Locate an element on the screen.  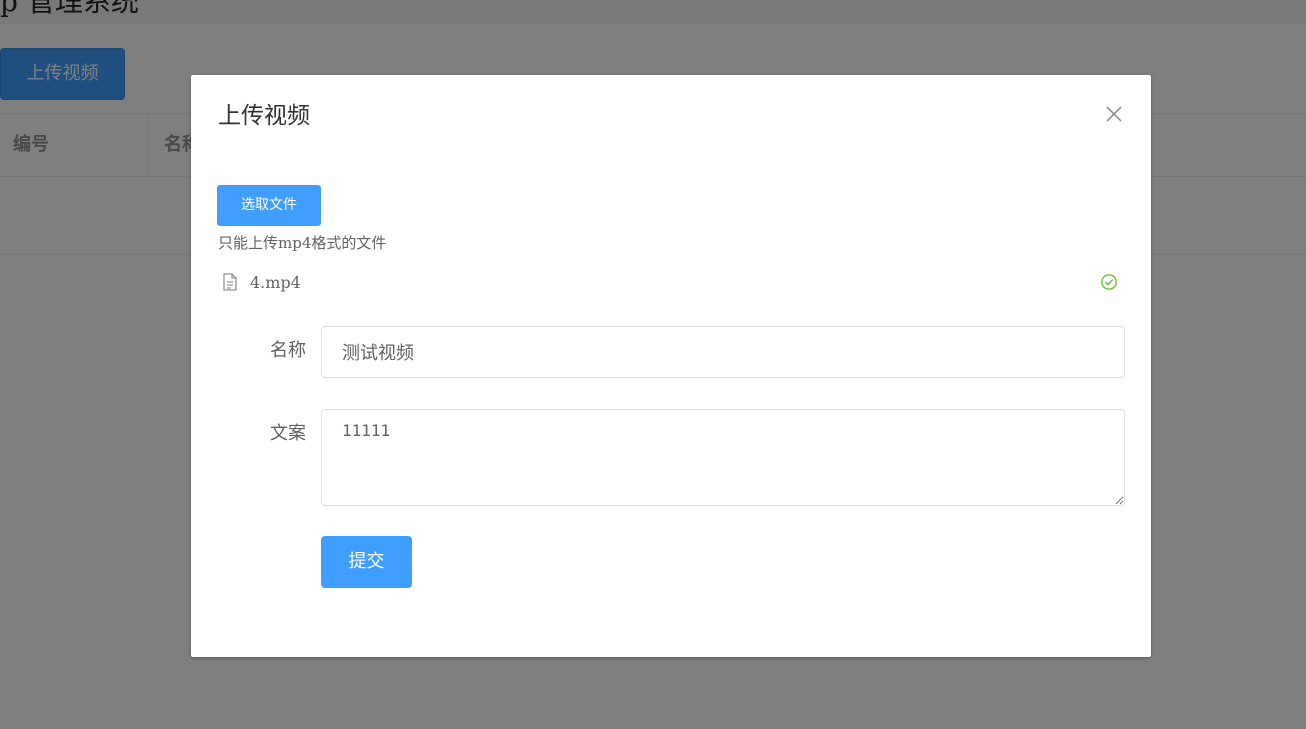
circle-check-icon is located at coordinates (1109, 282).